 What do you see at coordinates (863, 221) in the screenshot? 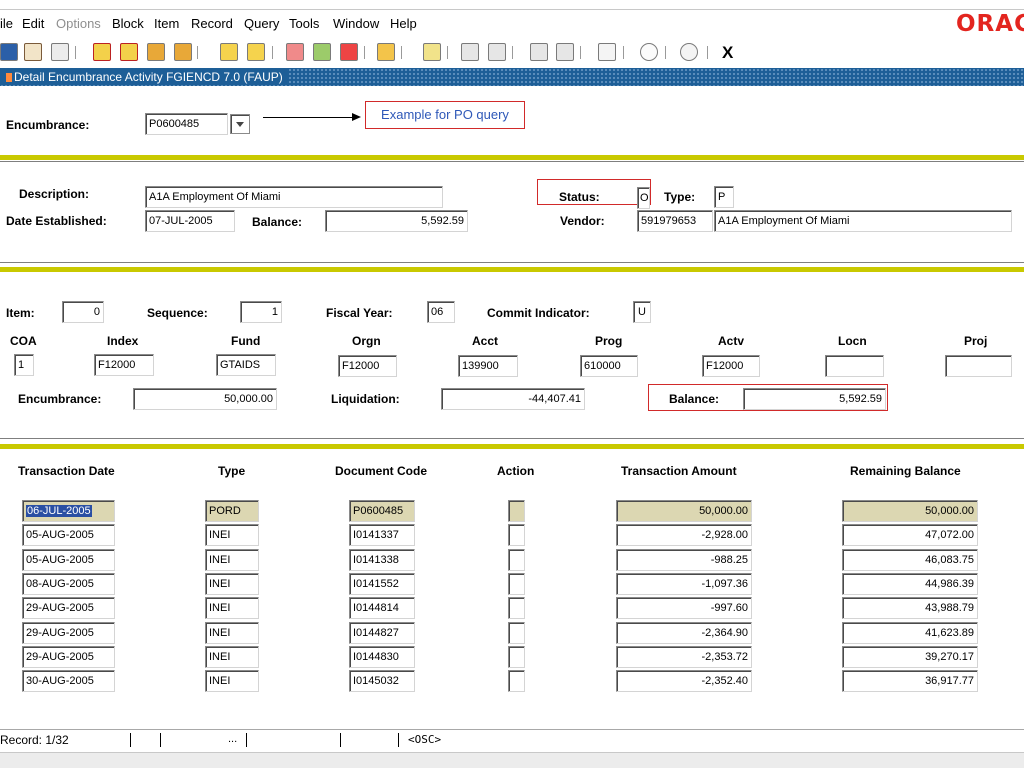
I see `vendor-name-field: A1A Employment Of Miami` at bounding box center [863, 221].